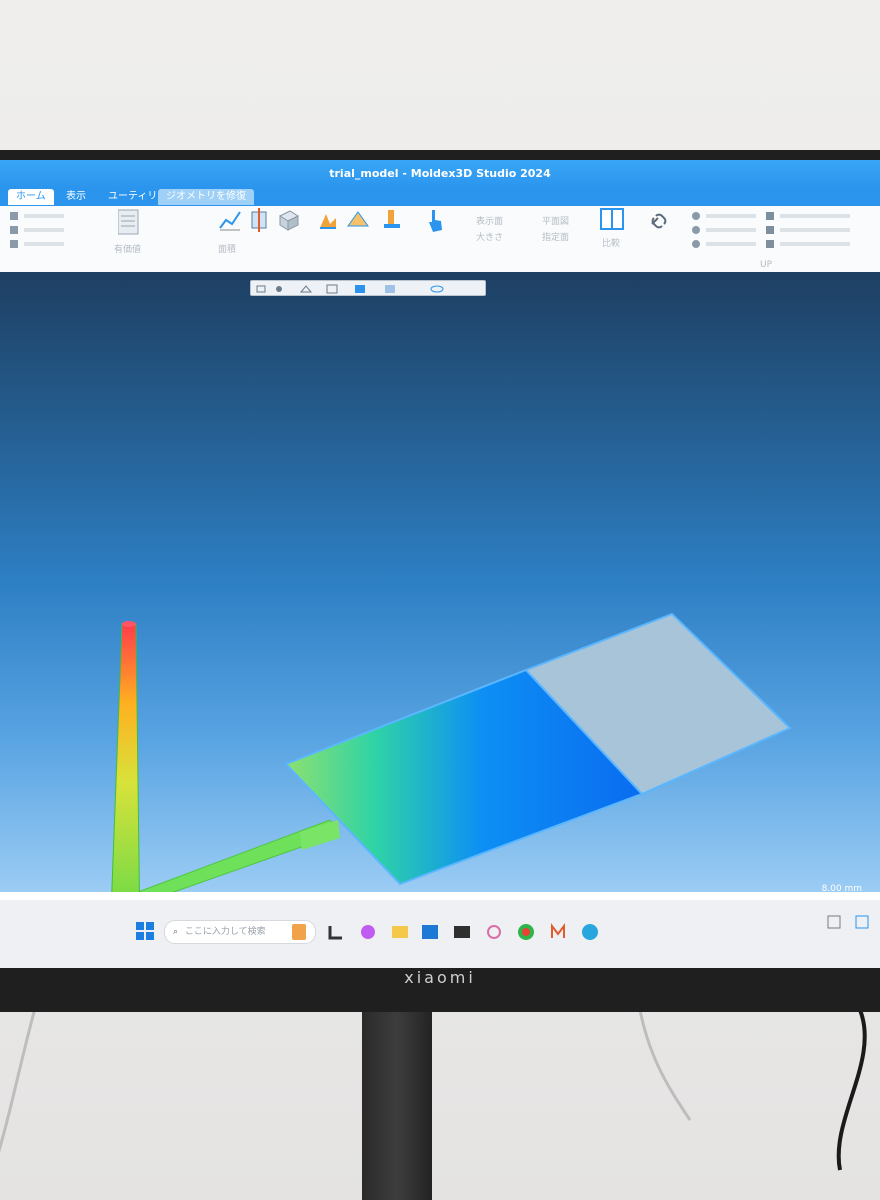 The image size is (880, 1200). Describe the element at coordinates (76, 197) in the screenshot. I see `tab-view: 表示` at that location.